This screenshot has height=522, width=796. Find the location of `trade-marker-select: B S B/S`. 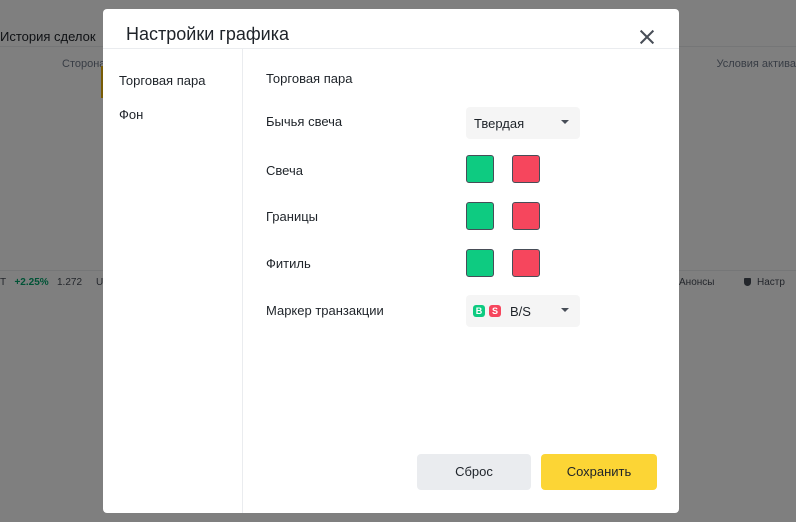

trade-marker-select: B S B/S is located at coordinates (523, 311).